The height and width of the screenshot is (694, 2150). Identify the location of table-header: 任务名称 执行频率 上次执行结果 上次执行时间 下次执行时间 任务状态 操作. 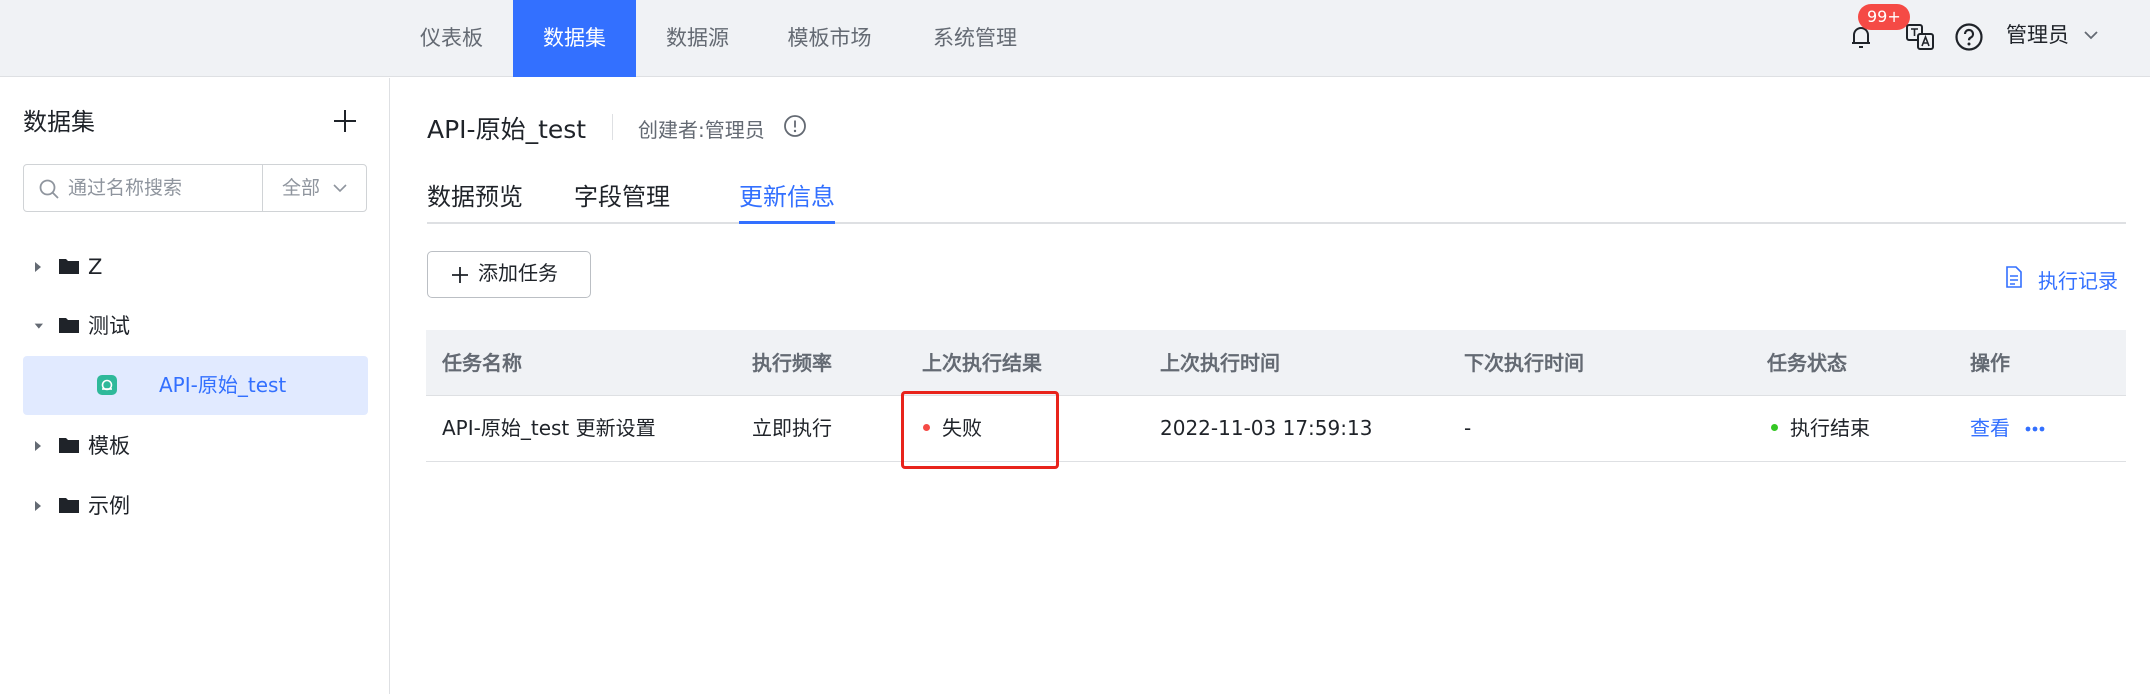
(1276, 363).